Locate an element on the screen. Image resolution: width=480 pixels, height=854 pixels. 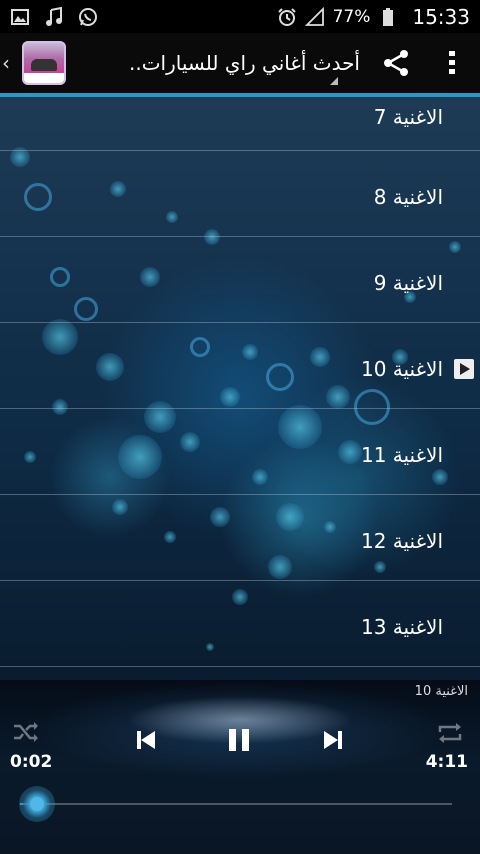
clock: 15:33 is located at coordinates (441, 16).